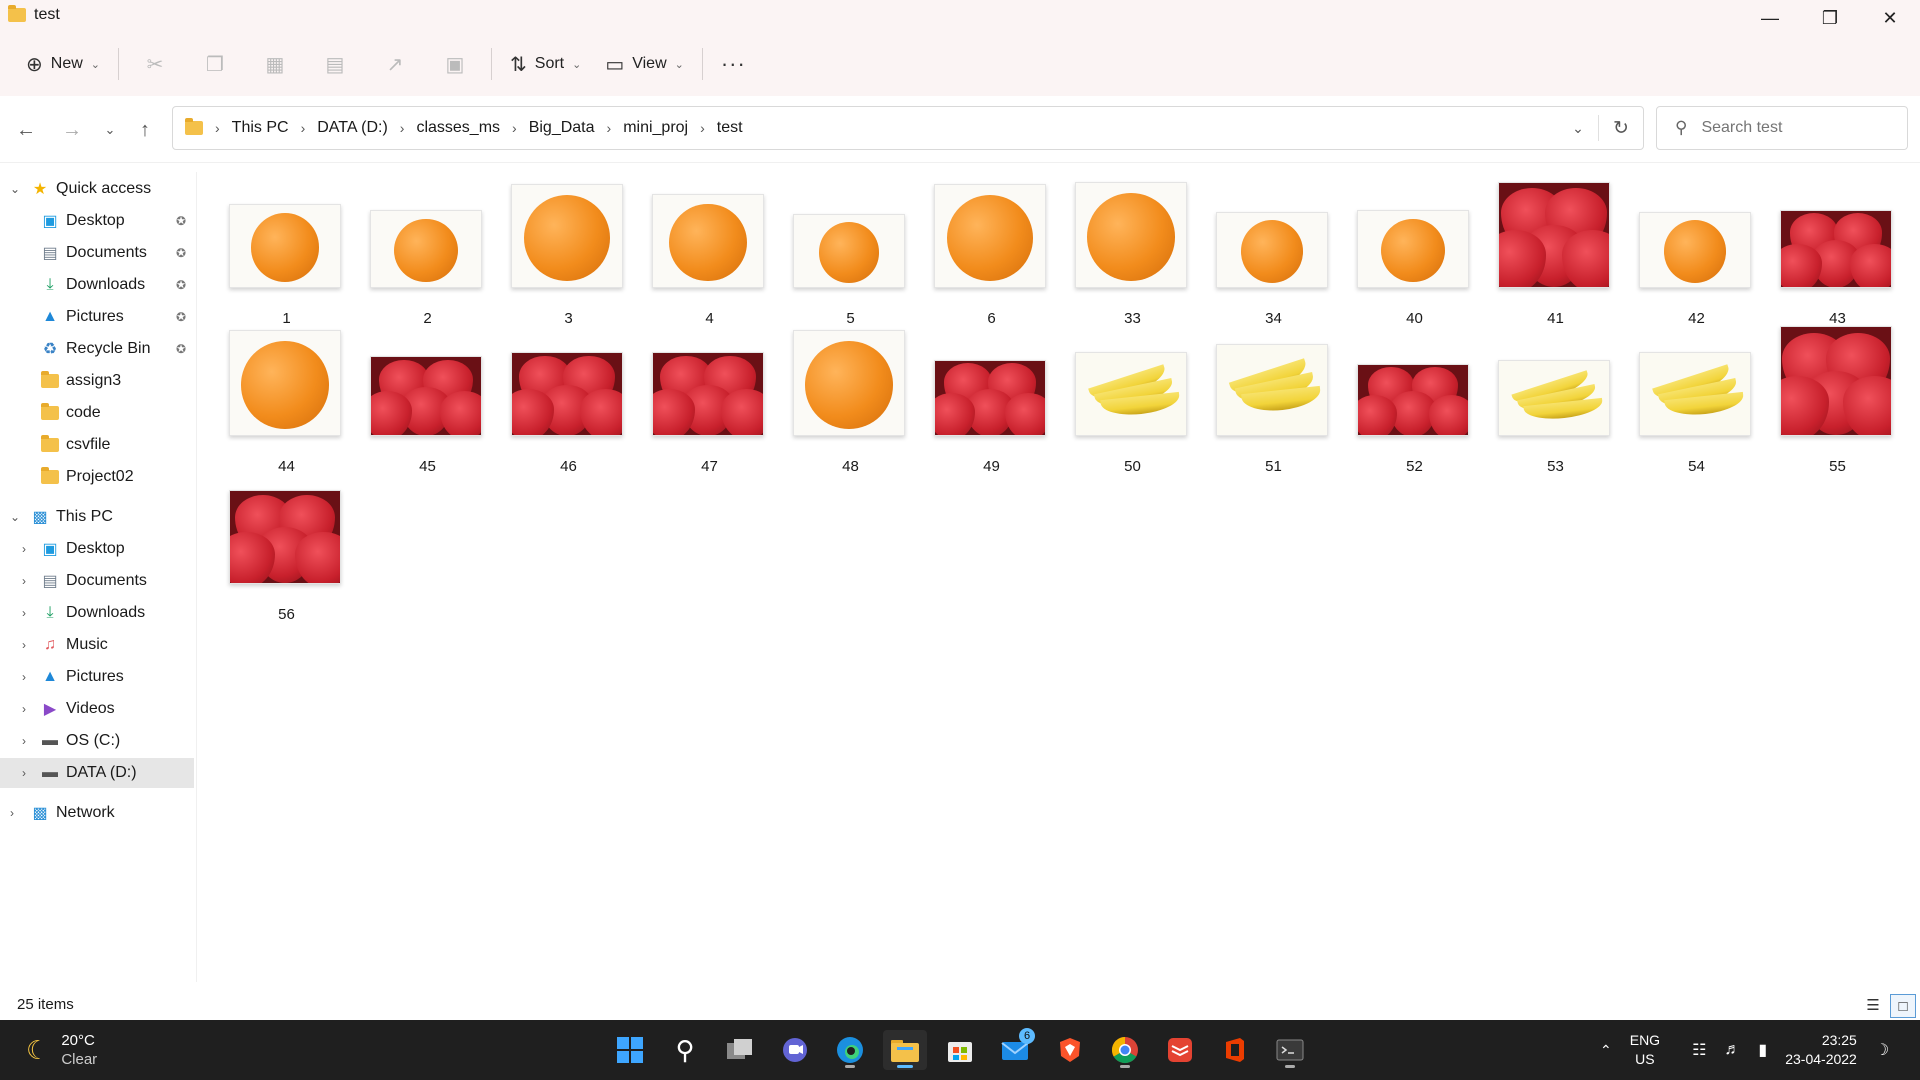  I want to click on details-view-button: ☰, so click(1873, 1005).